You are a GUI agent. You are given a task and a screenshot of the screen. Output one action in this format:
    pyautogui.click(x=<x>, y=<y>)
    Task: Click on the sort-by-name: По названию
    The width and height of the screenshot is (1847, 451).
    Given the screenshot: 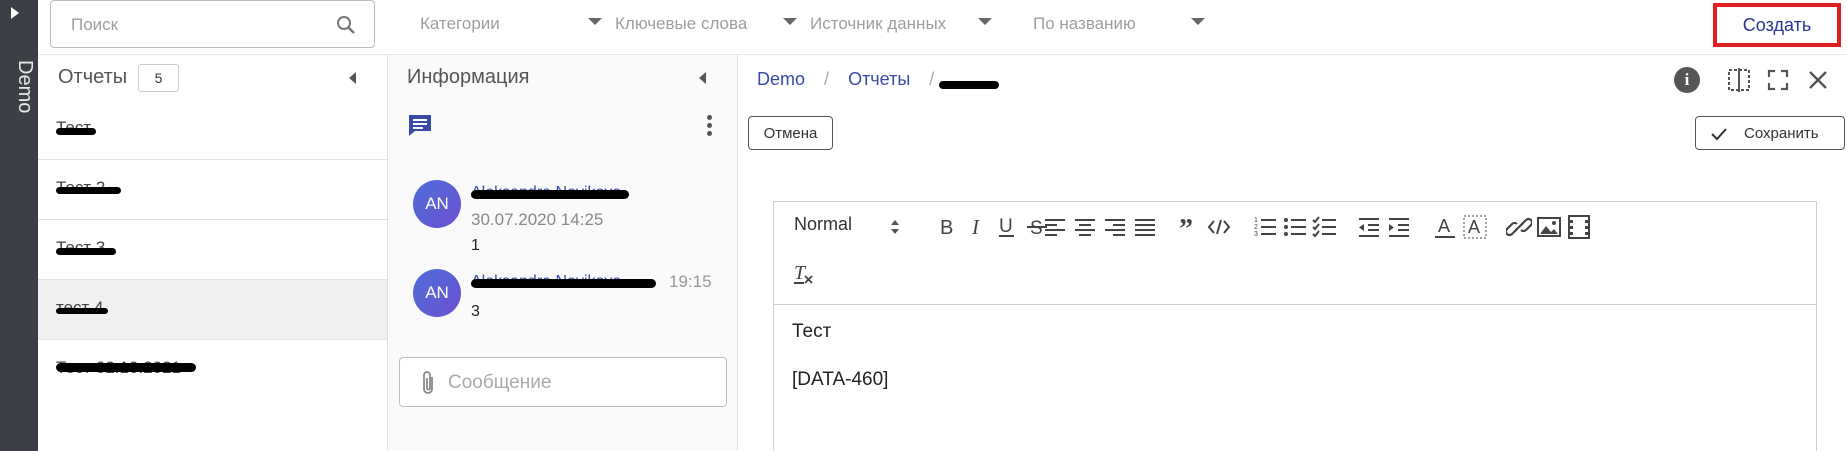 What is the action you would take?
    pyautogui.click(x=1123, y=26)
    